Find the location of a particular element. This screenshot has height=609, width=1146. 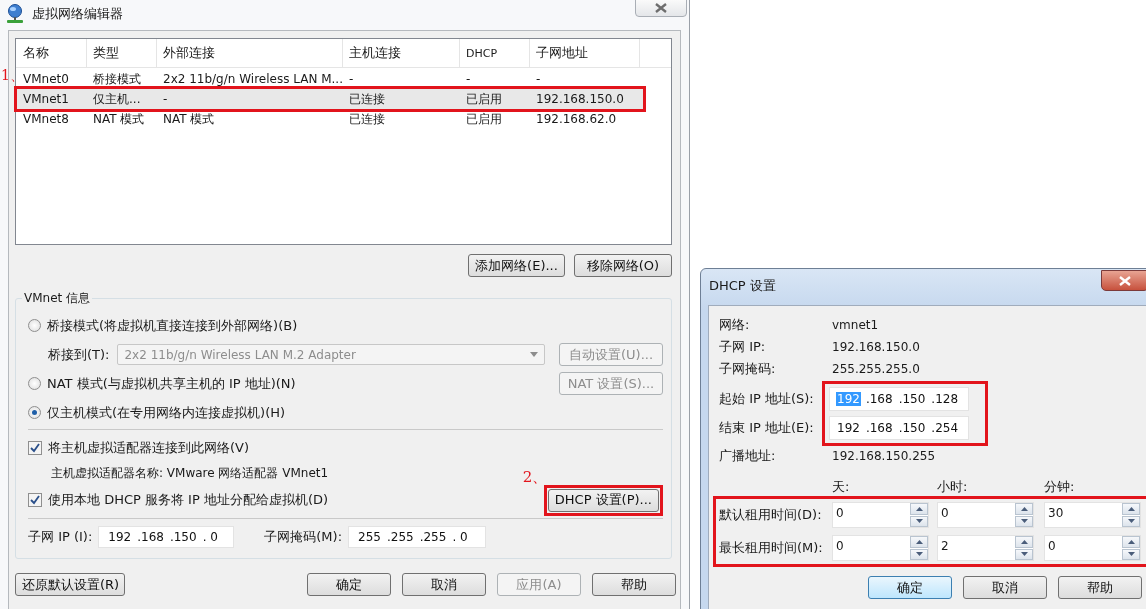

ip-address-field: 192 .168 .150 .128 is located at coordinates (899, 399).